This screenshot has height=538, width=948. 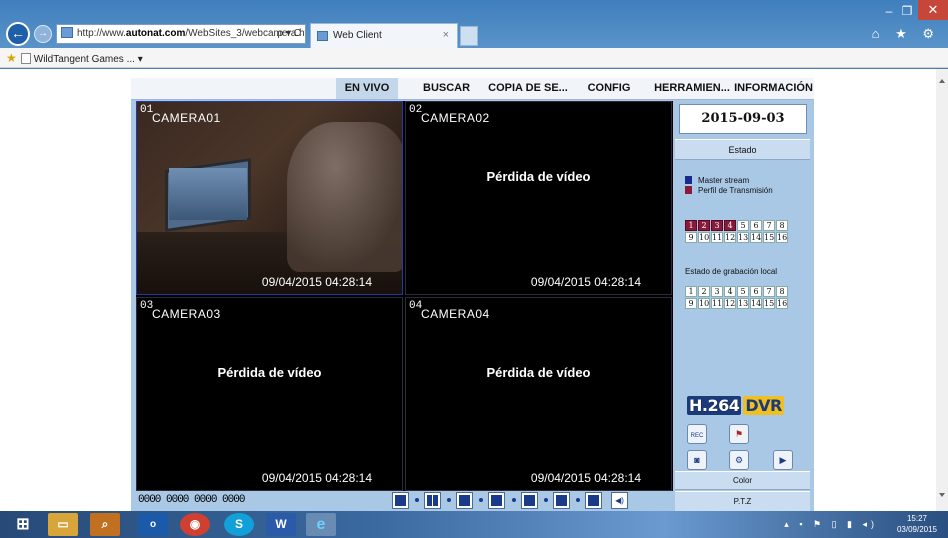 What do you see at coordinates (782, 291) in the screenshot?
I see `channel-cell: 8` at bounding box center [782, 291].